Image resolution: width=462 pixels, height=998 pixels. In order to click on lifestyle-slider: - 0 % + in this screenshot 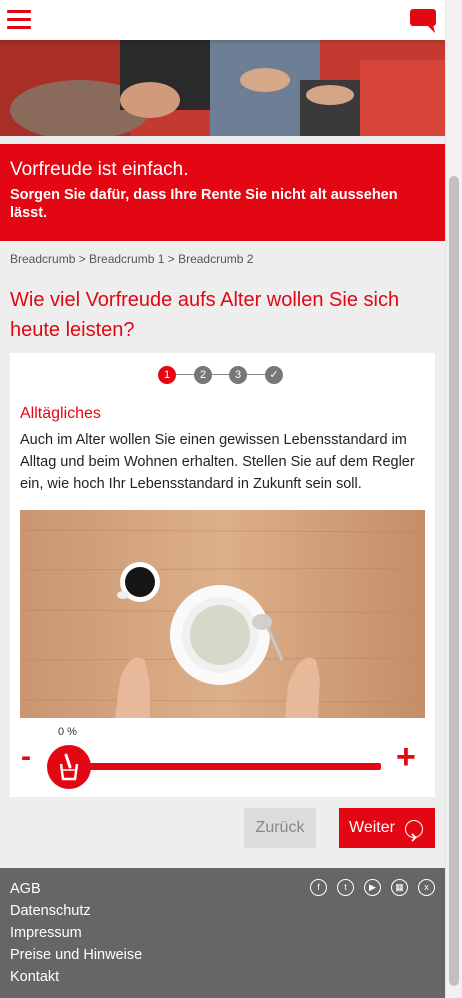, I will do `click(222, 758)`.